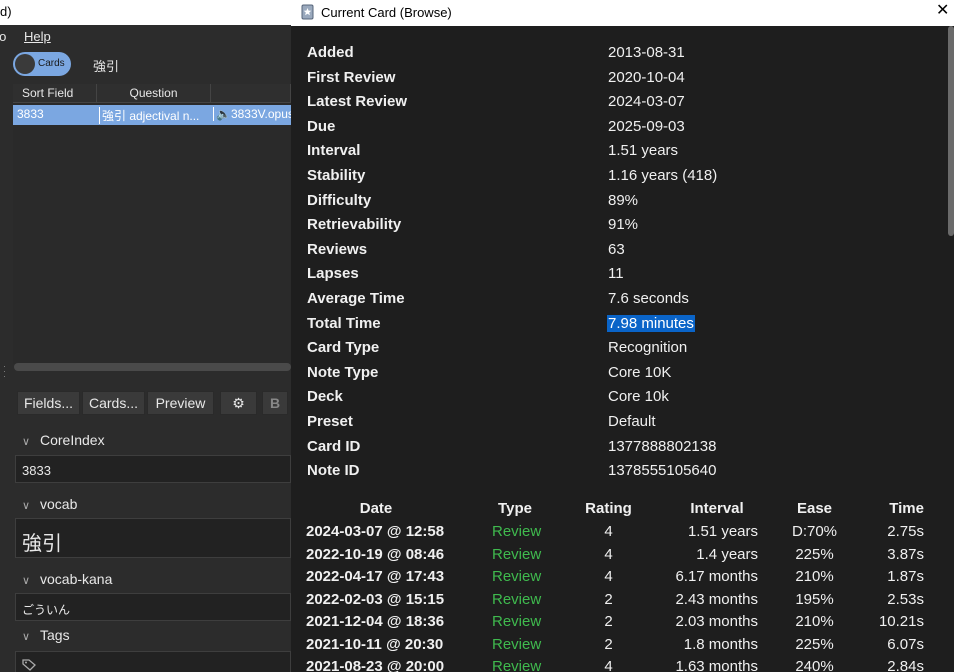 The image size is (954, 672). Describe the element at coordinates (942, 11) in the screenshot. I see `close-icon: ✕` at that location.